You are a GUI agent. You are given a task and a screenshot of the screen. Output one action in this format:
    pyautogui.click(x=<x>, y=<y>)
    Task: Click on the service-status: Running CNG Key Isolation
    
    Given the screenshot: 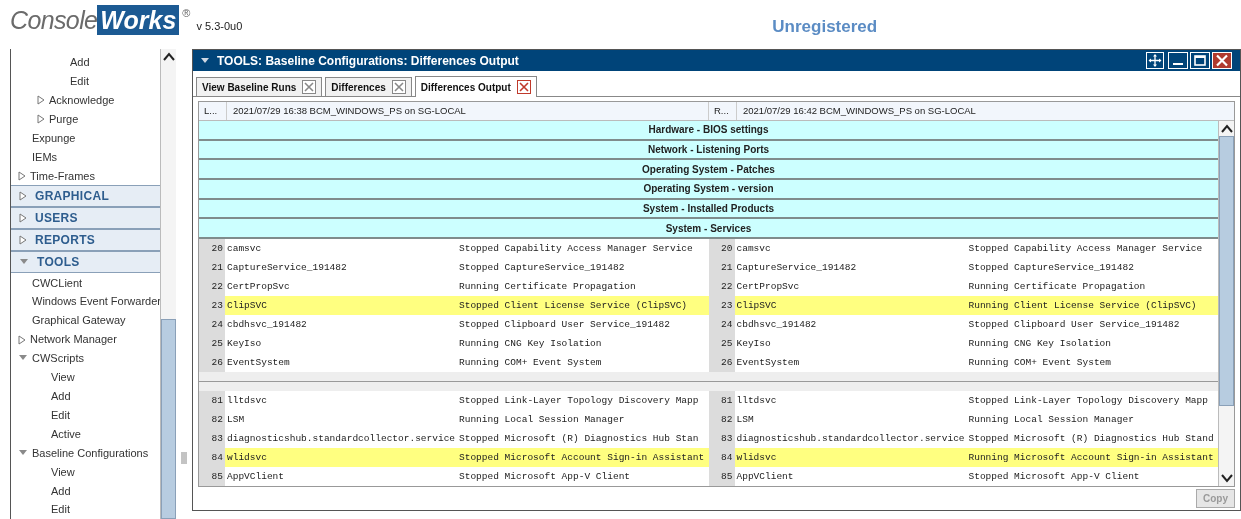 What is the action you would take?
    pyautogui.click(x=530, y=344)
    